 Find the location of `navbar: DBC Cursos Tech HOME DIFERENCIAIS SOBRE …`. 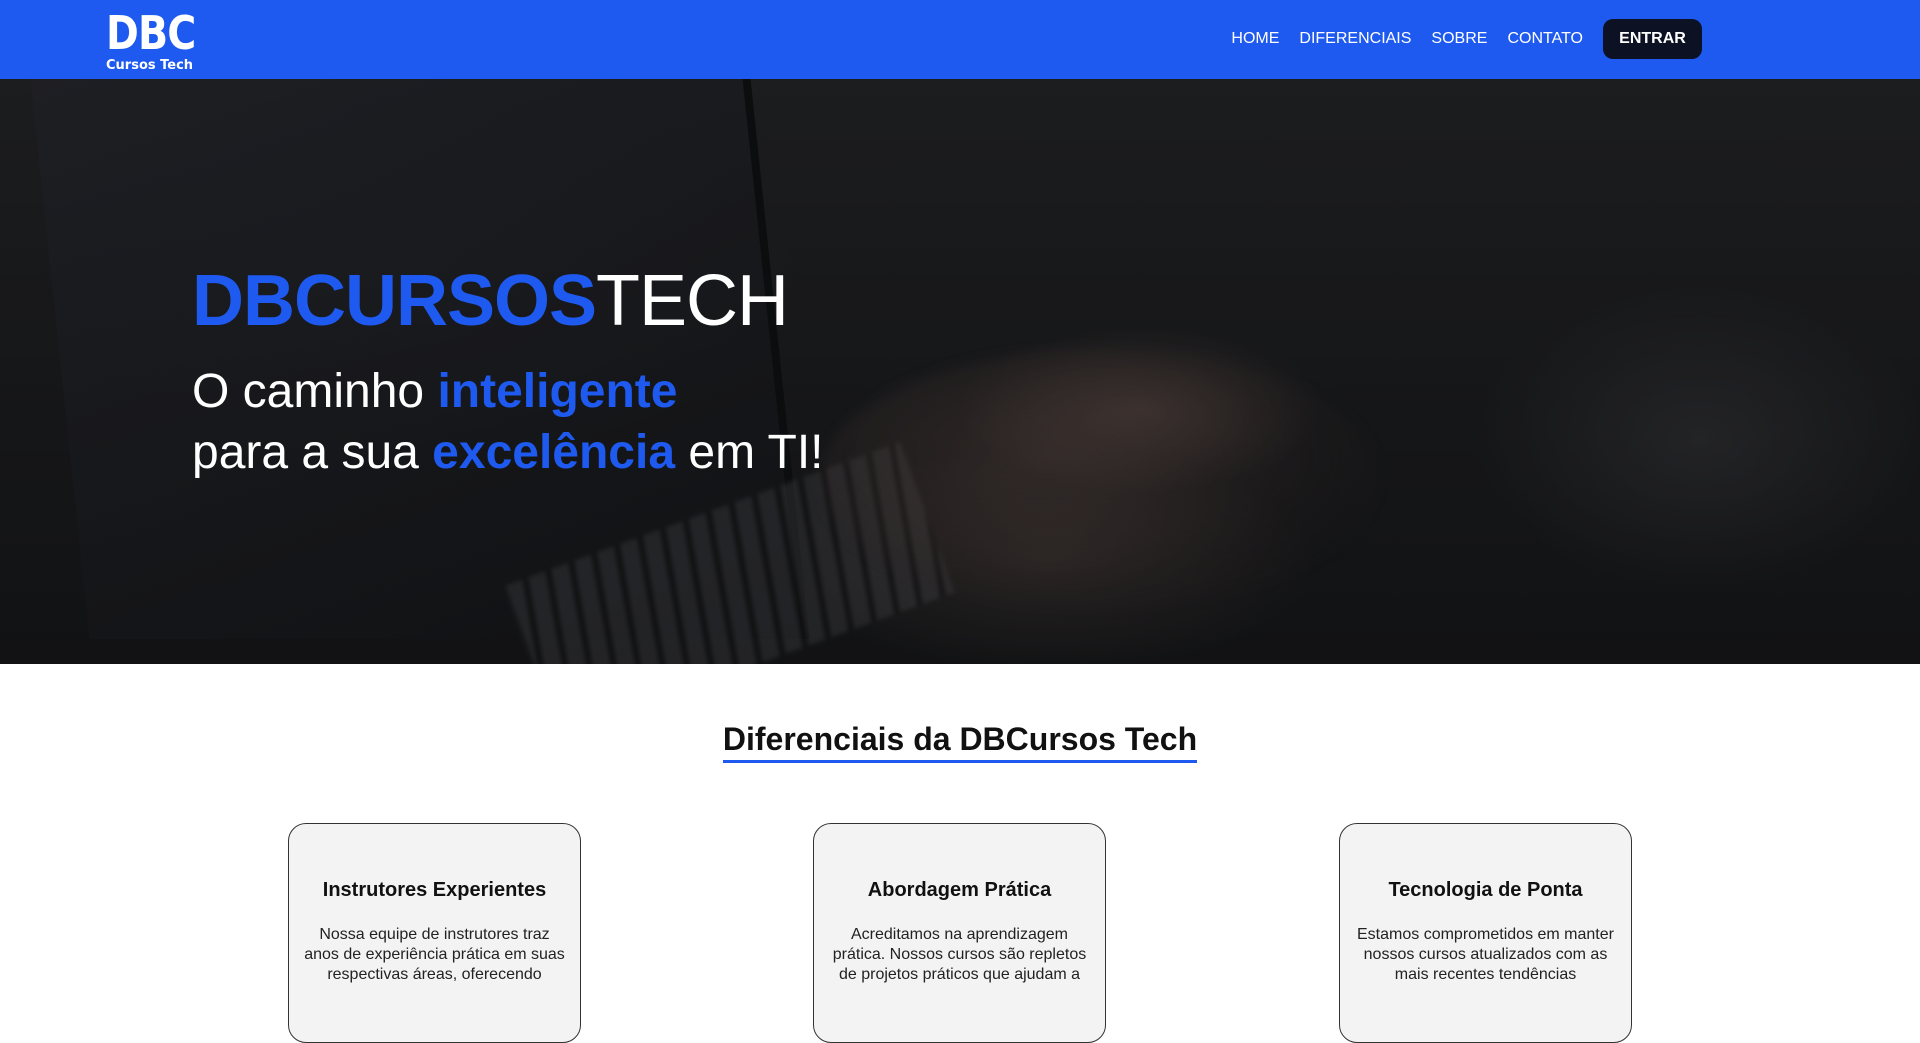

navbar: DBC Cursos Tech HOME DIFERENCIAIS SOBRE … is located at coordinates (960, 39).